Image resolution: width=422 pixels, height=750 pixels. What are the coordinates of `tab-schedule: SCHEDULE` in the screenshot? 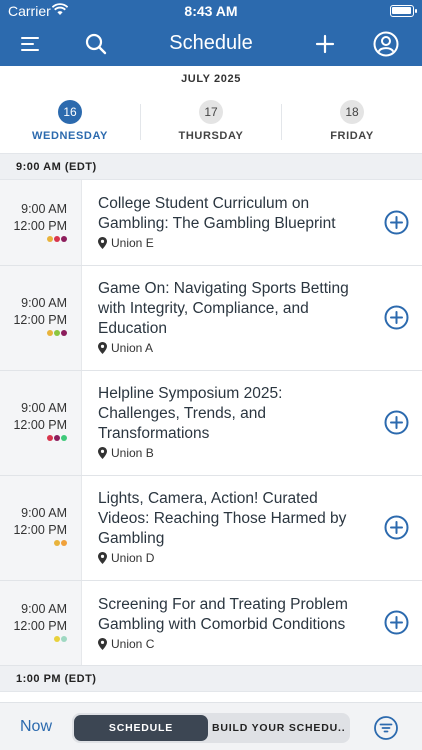 It's located at (141, 728).